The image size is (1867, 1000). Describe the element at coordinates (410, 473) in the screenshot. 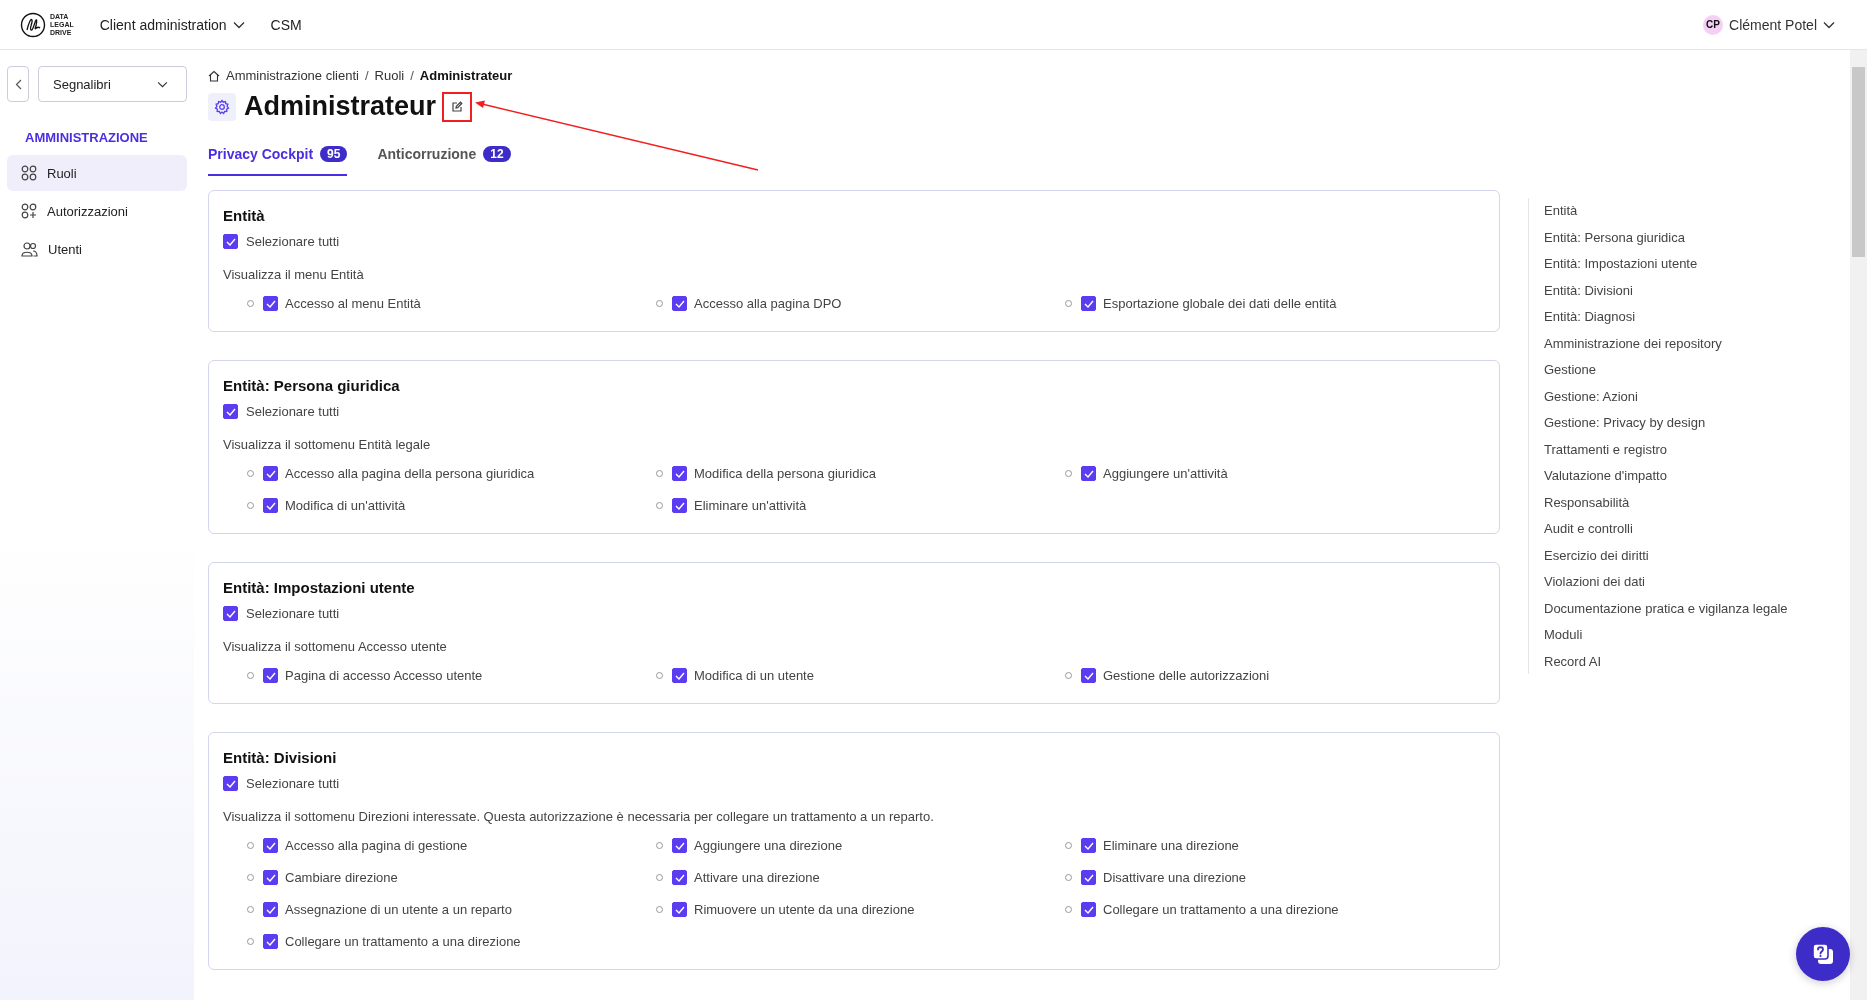

I see `checkbox-label: Accesso alla pagina della persona giuridica` at that location.